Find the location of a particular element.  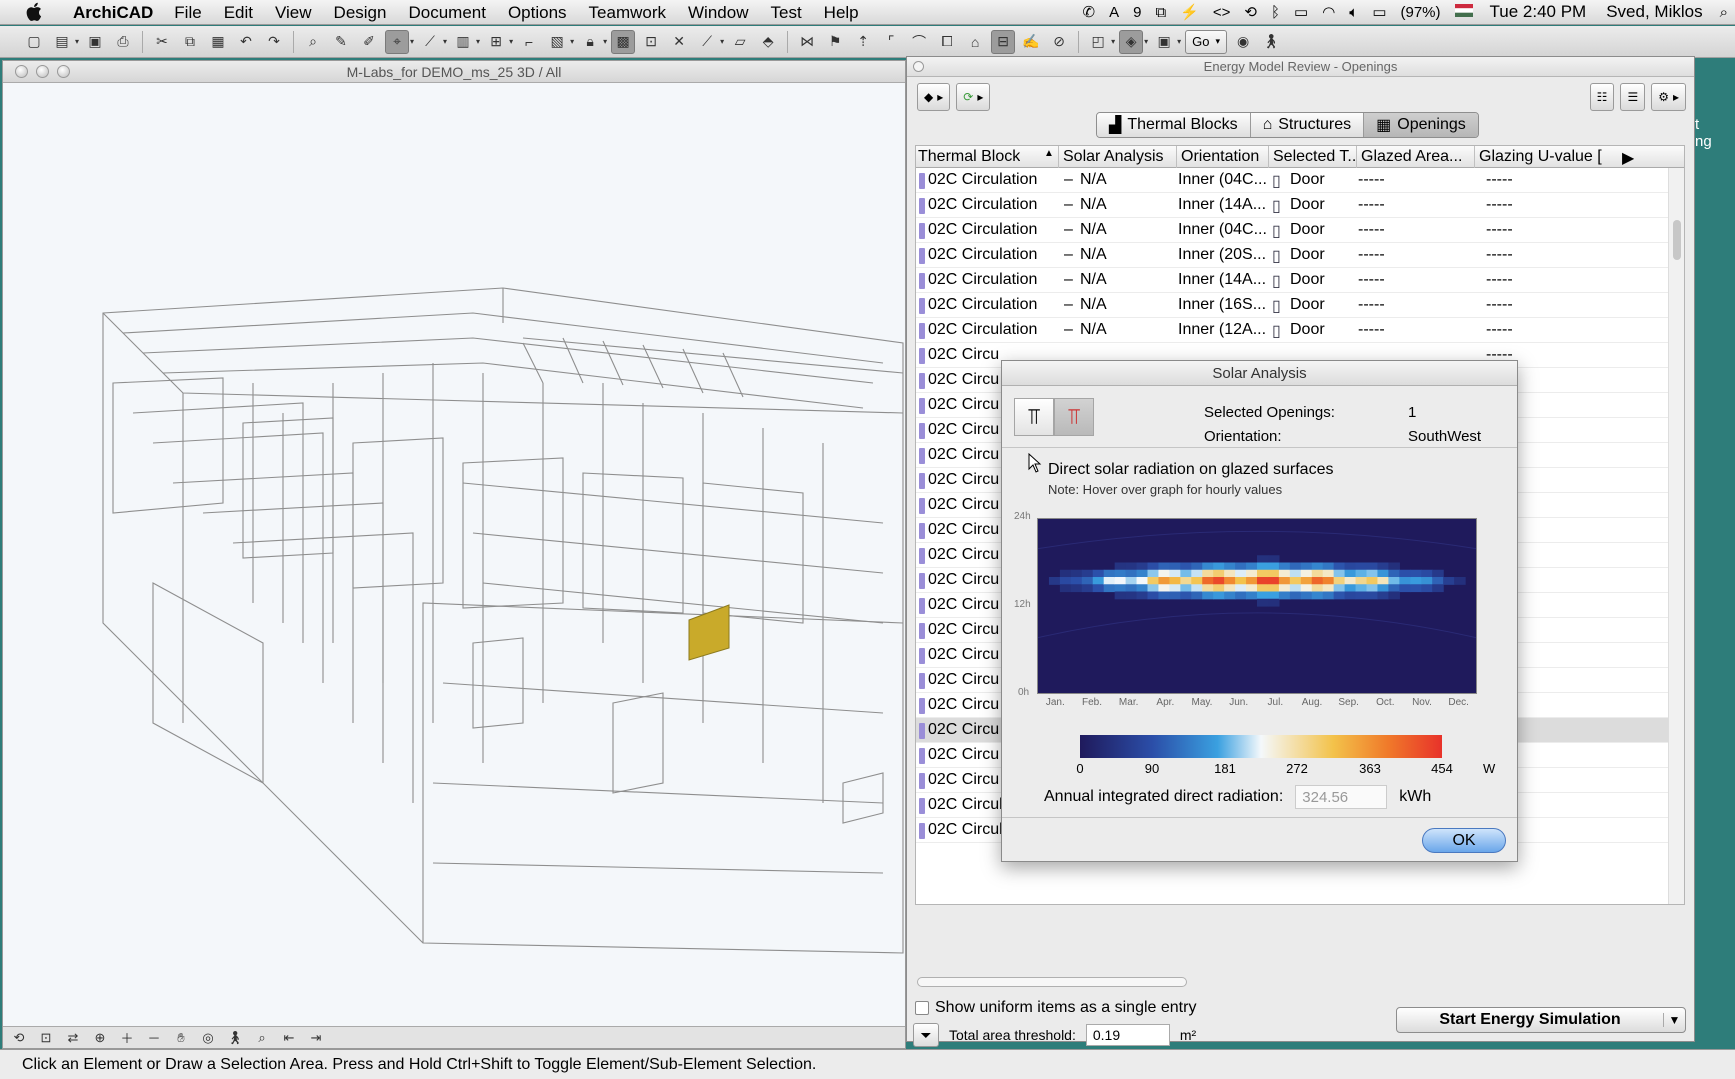

hatch-icon: ▩ is located at coordinates (623, 41).